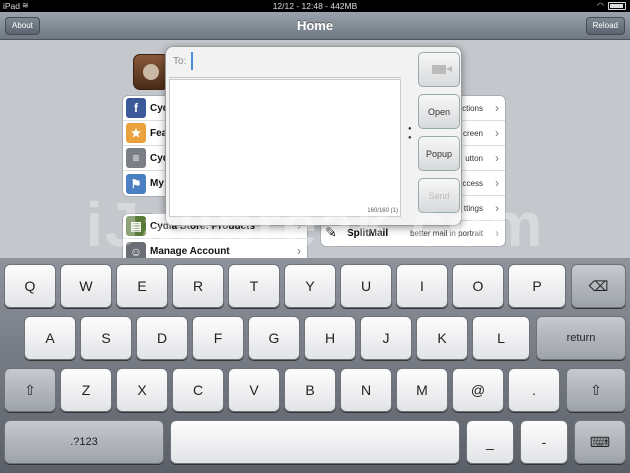 The height and width of the screenshot is (473, 630). What do you see at coordinates (254, 286) in the screenshot?
I see `key-t: T` at bounding box center [254, 286].